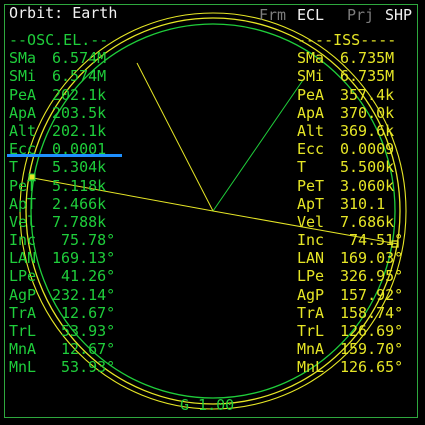 This screenshot has width=425, height=425. Describe the element at coordinates (207, 405) in the screenshot. I see `scale-readout: G 1.00` at that location.